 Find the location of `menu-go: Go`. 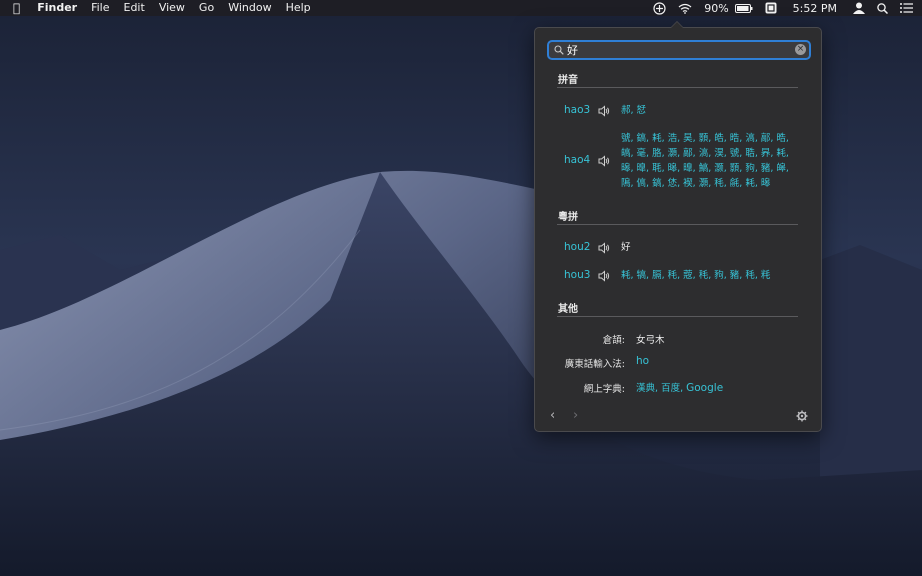

menu-go: Go is located at coordinates (206, 8).